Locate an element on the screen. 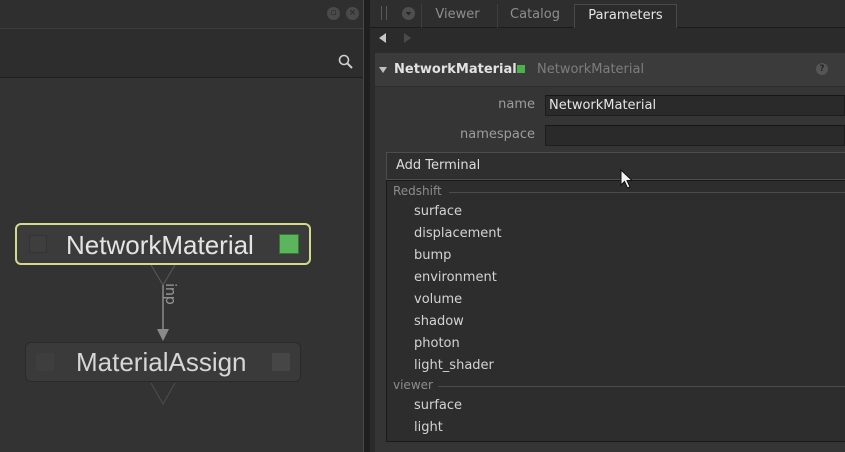 This screenshot has width=845, height=452. menu-section-redshift: Redshift is located at coordinates (417, 191).